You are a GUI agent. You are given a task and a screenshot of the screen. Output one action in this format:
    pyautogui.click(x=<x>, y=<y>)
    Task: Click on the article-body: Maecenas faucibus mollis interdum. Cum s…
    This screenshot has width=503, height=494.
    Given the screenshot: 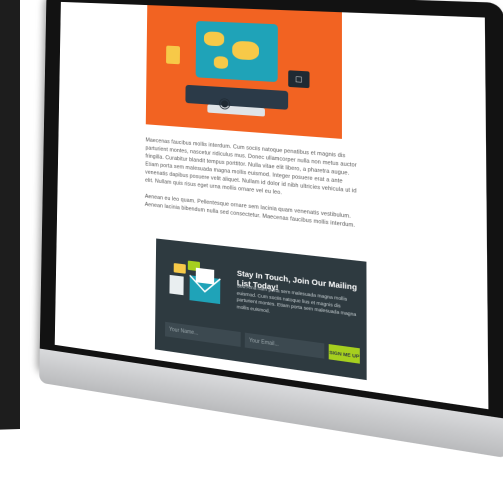 What is the action you would take?
    pyautogui.click(x=255, y=187)
    